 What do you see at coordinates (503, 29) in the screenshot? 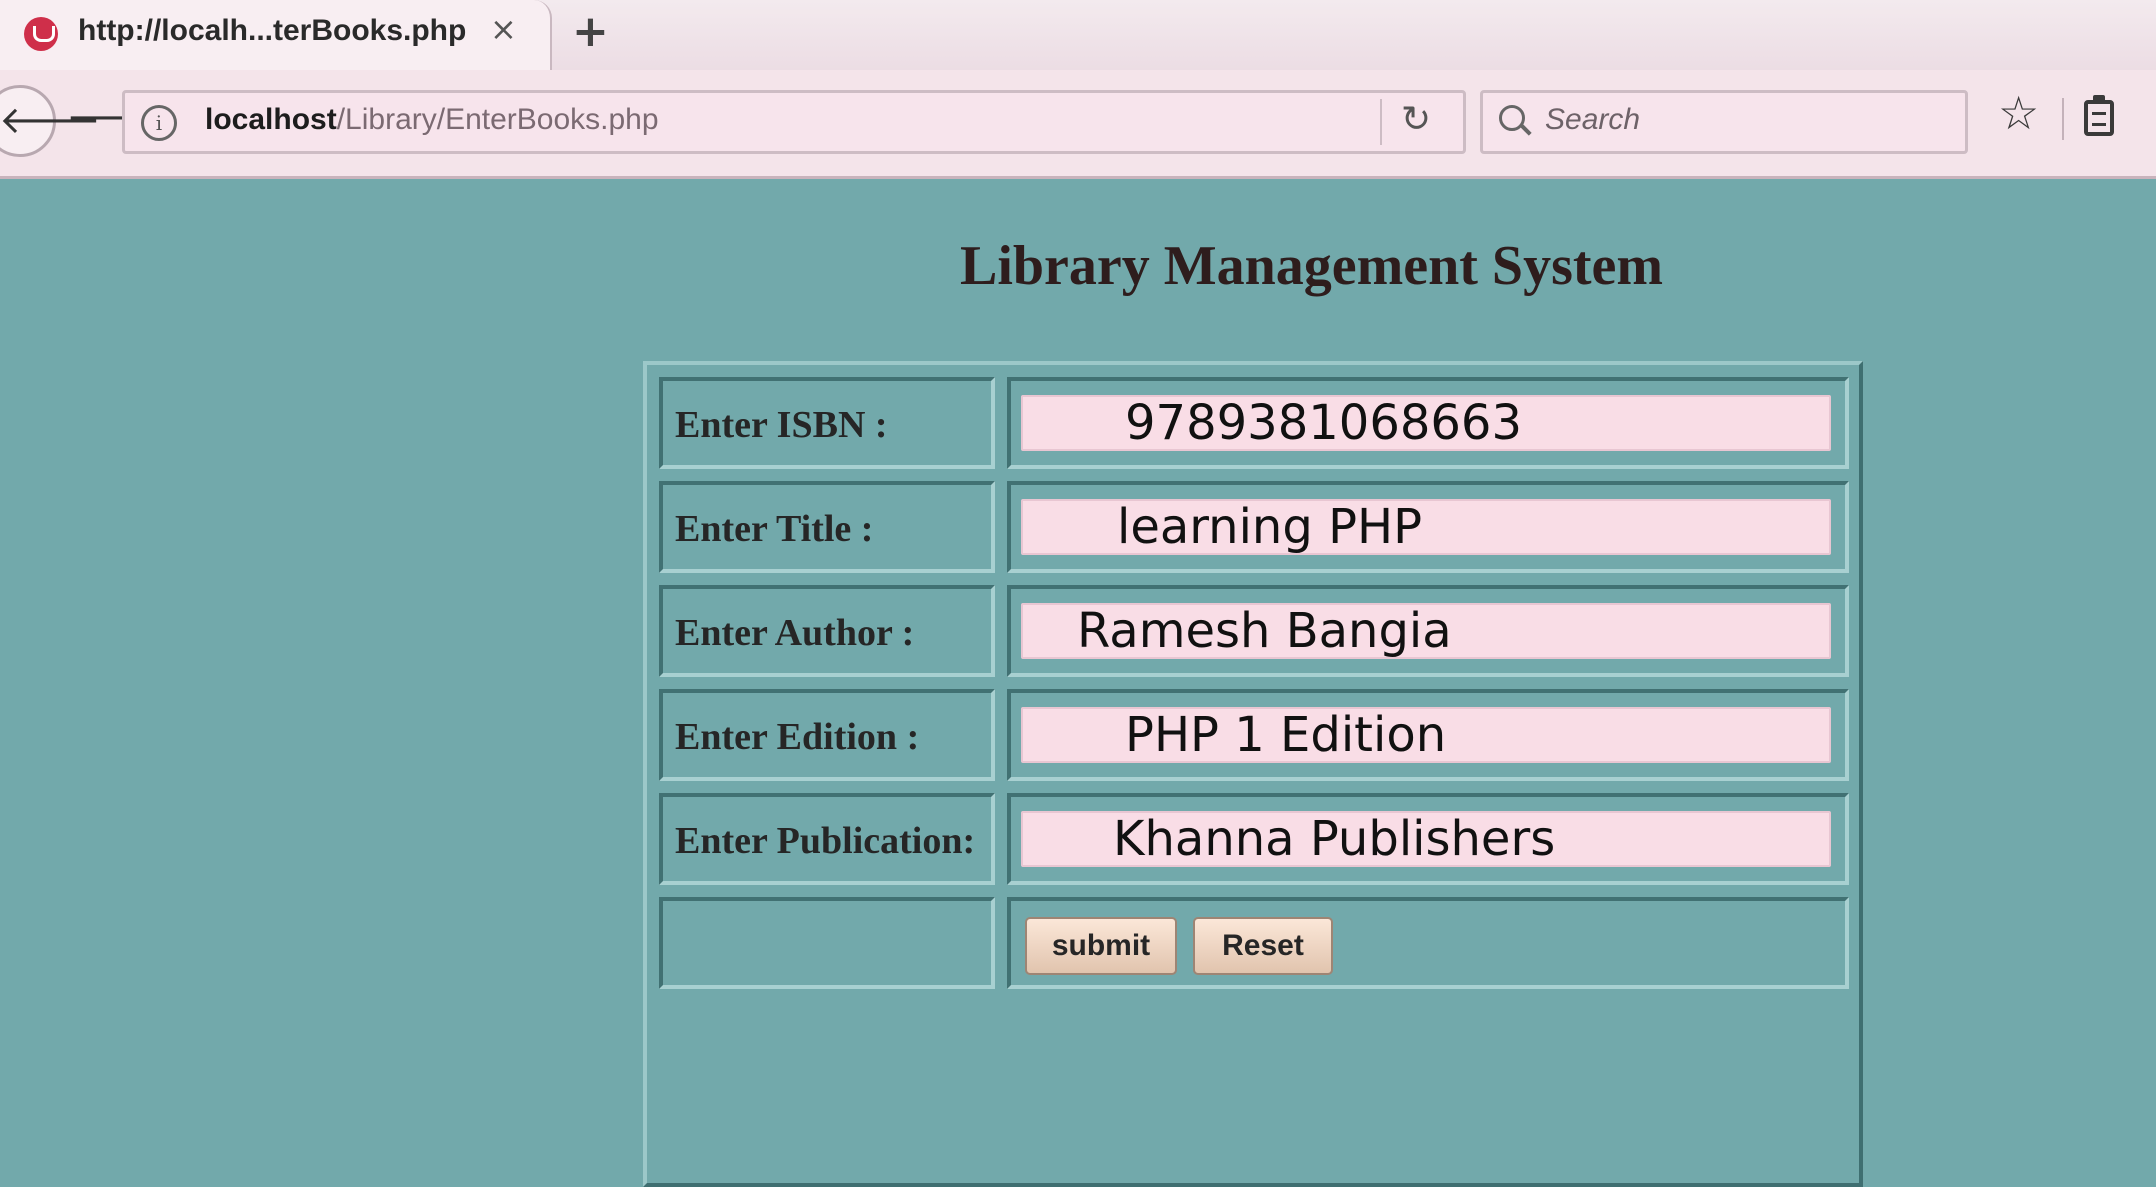
I see `close-tab-icon: ×` at bounding box center [503, 29].